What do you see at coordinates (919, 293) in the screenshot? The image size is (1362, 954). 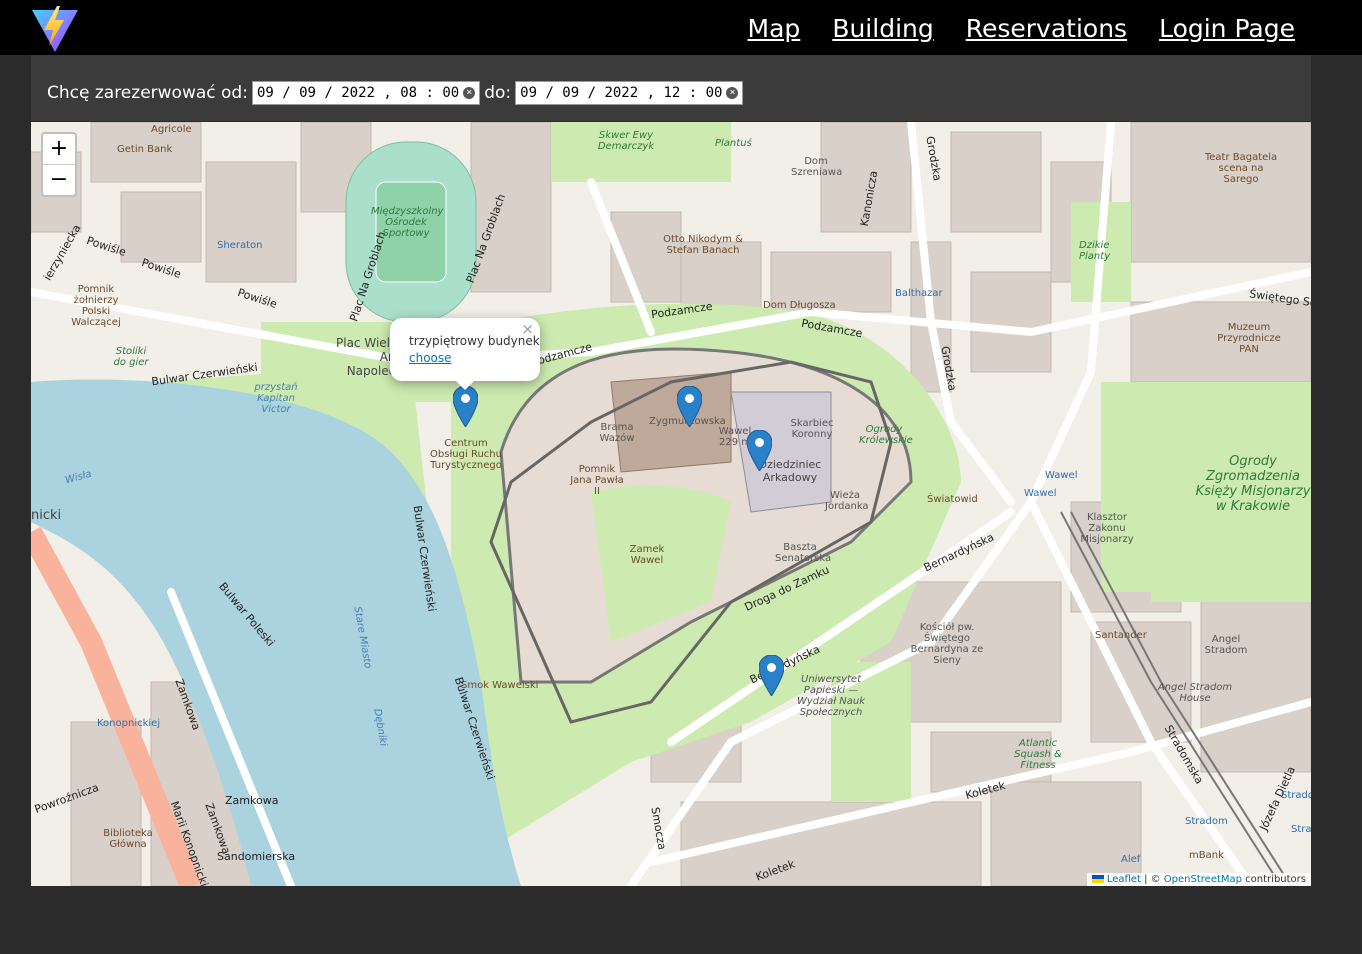 I see `label-balthazar: Balthazar` at bounding box center [919, 293].